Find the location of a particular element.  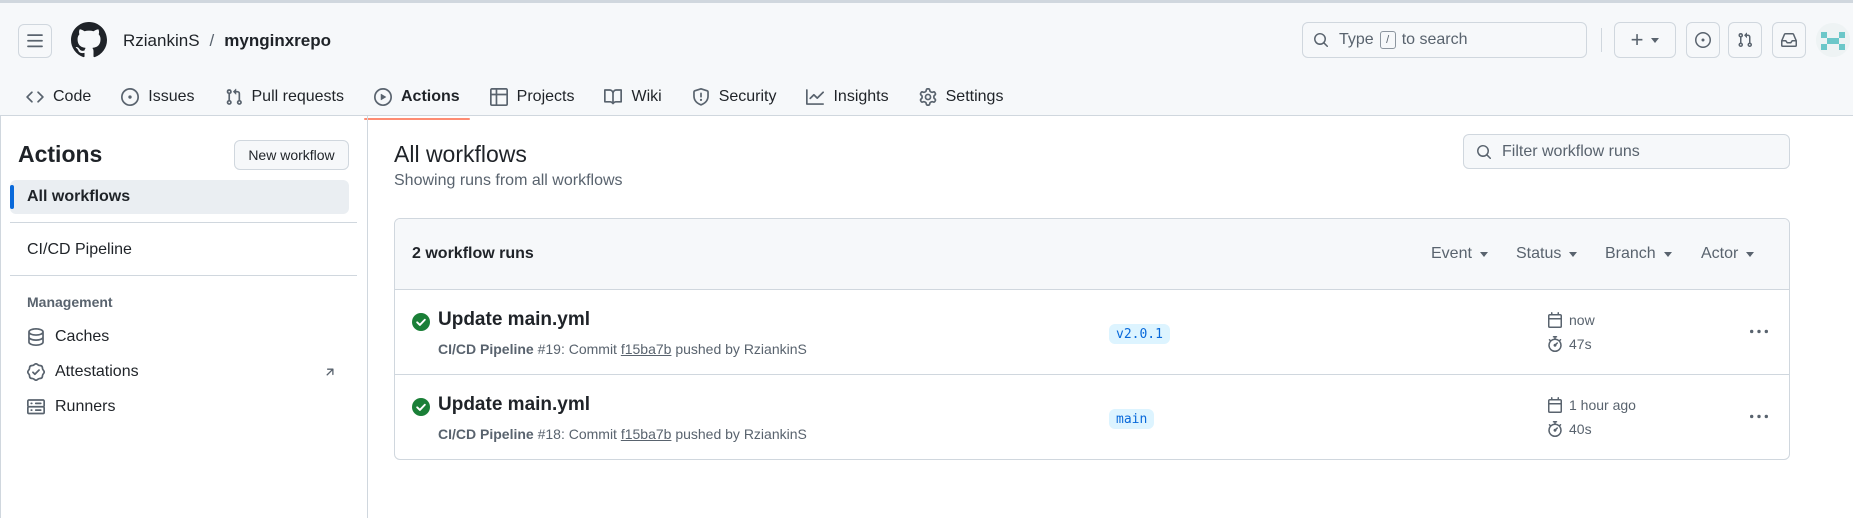

code-icon is located at coordinates (35, 97).